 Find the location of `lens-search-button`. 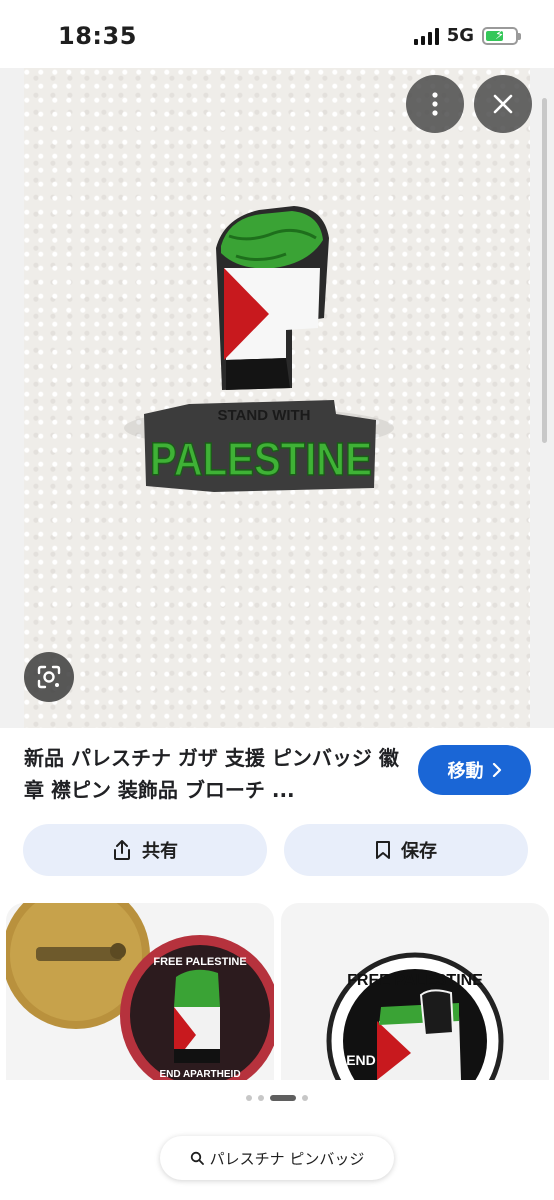

lens-search-button is located at coordinates (49, 677).